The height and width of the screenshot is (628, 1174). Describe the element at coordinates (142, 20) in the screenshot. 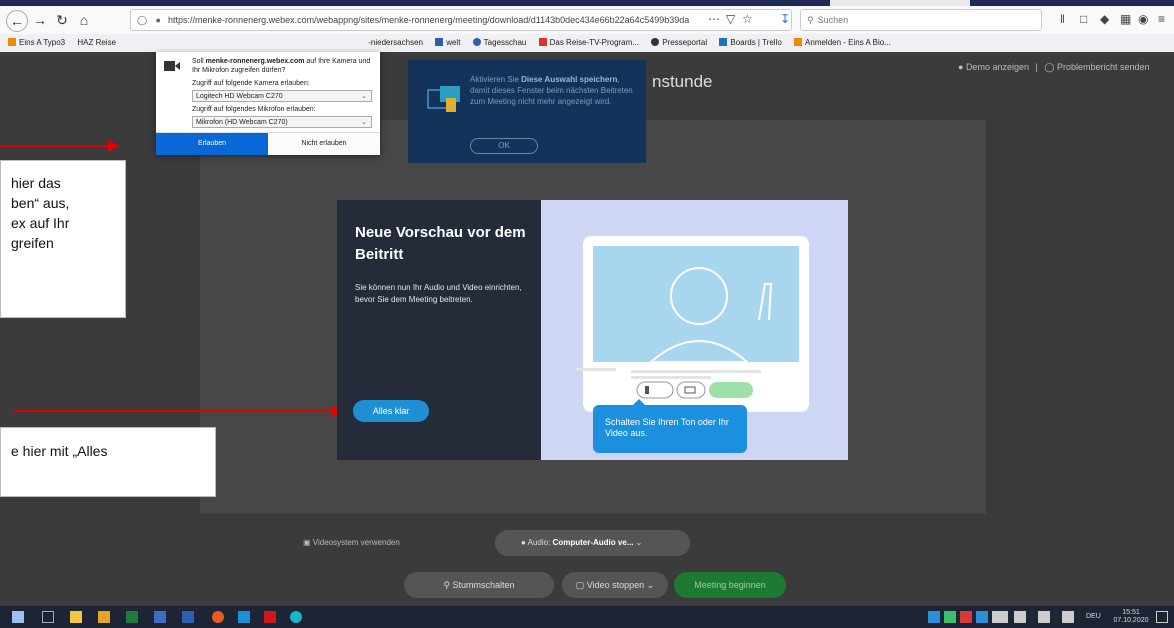

I see `shield-icon: ◯` at that location.